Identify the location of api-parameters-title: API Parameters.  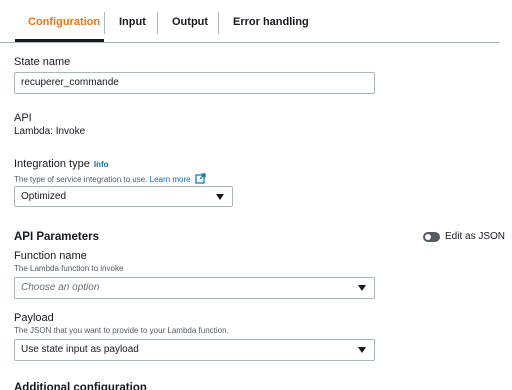
(57, 237).